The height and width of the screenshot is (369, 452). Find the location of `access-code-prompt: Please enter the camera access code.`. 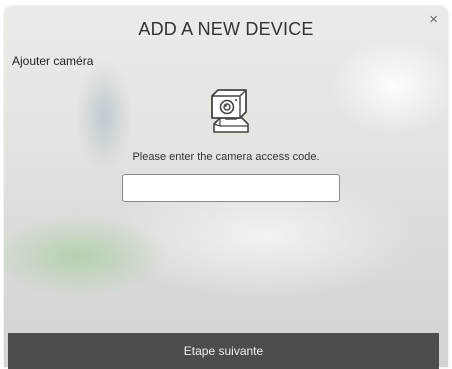

access-code-prompt: Please enter the camera access code. is located at coordinates (226, 157).